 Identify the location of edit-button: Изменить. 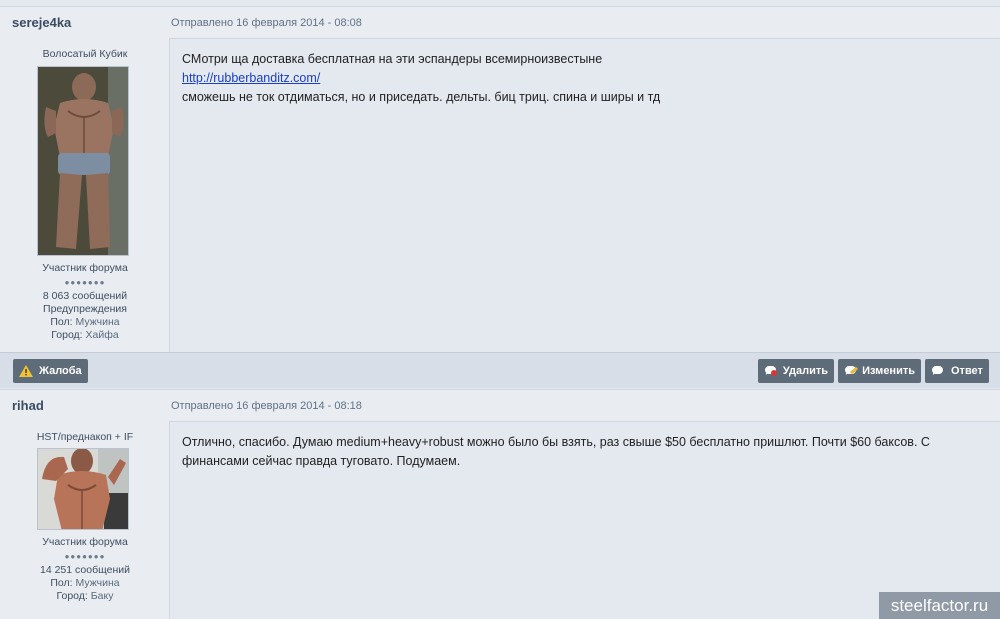
(879, 371).